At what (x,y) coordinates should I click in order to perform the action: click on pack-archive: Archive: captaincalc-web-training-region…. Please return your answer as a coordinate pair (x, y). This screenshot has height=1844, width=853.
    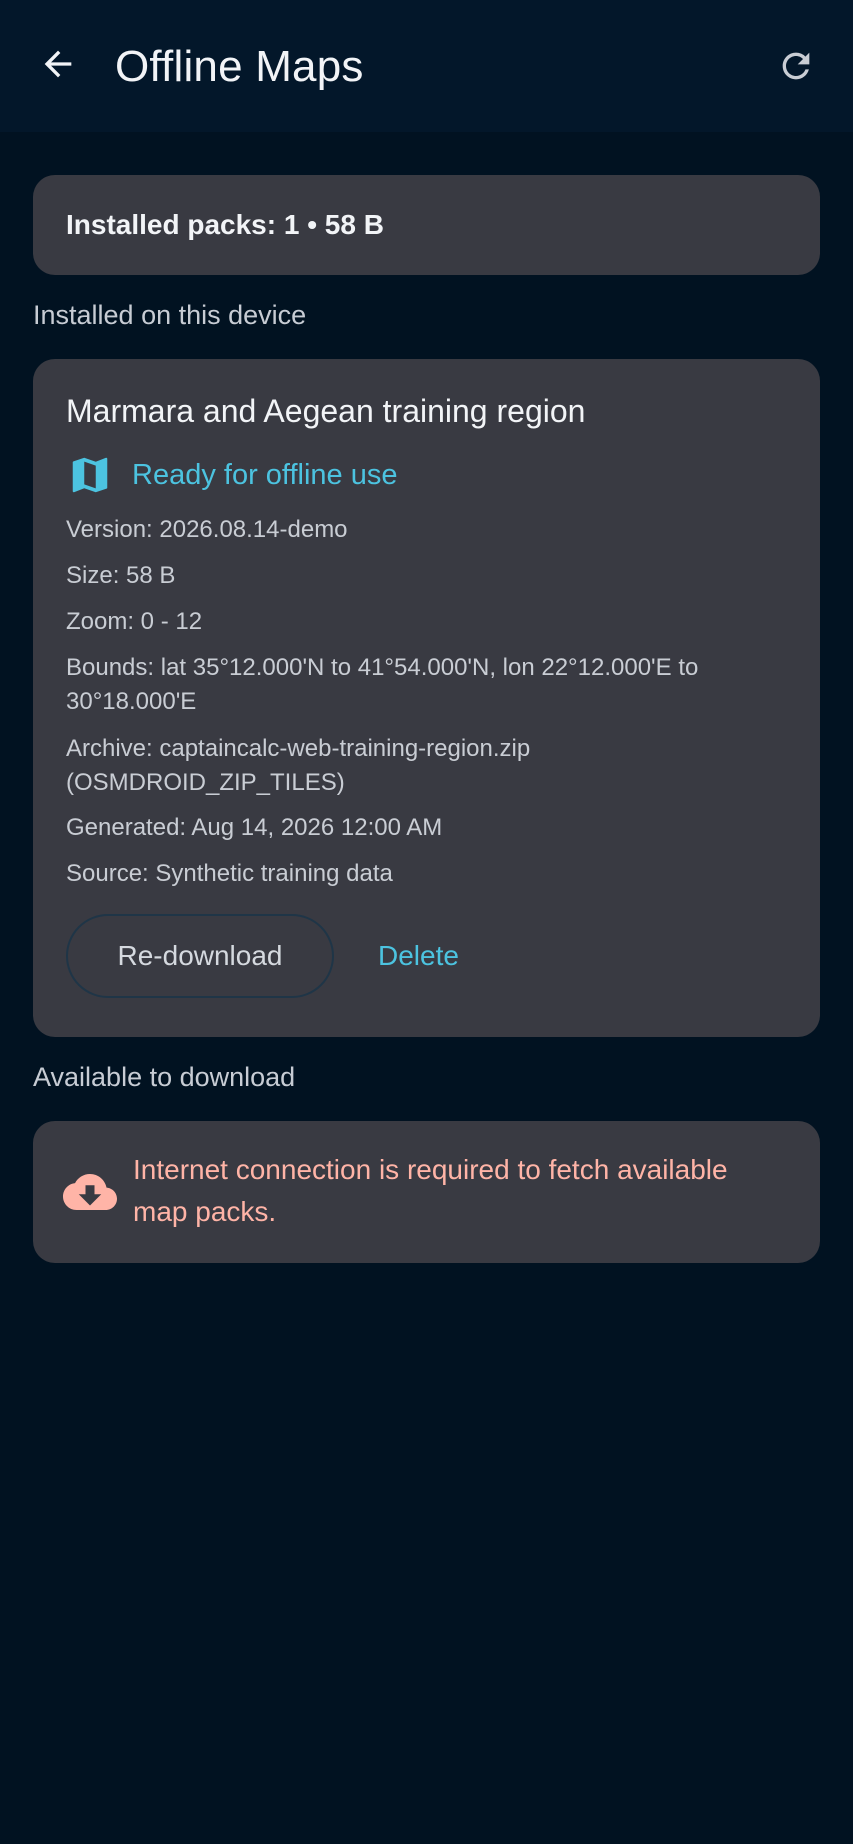
    Looking at the image, I should click on (298, 765).